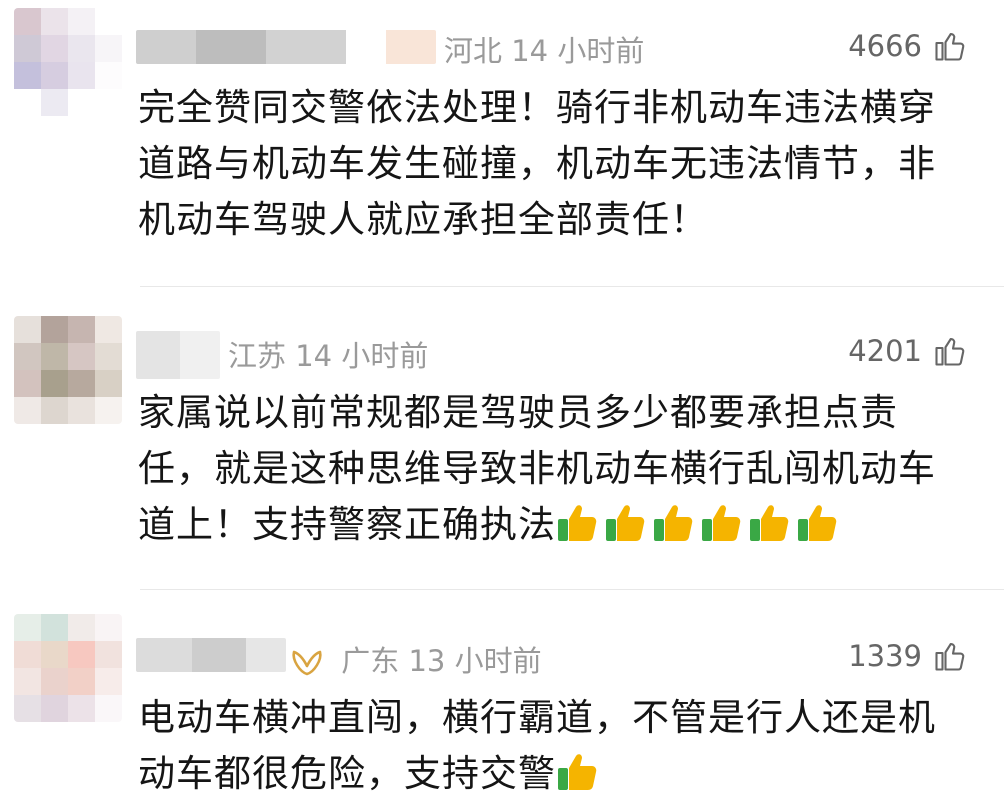 The image size is (1004, 802). Describe the element at coordinates (257, 356) in the screenshot. I see `comment-location: 江苏` at that location.